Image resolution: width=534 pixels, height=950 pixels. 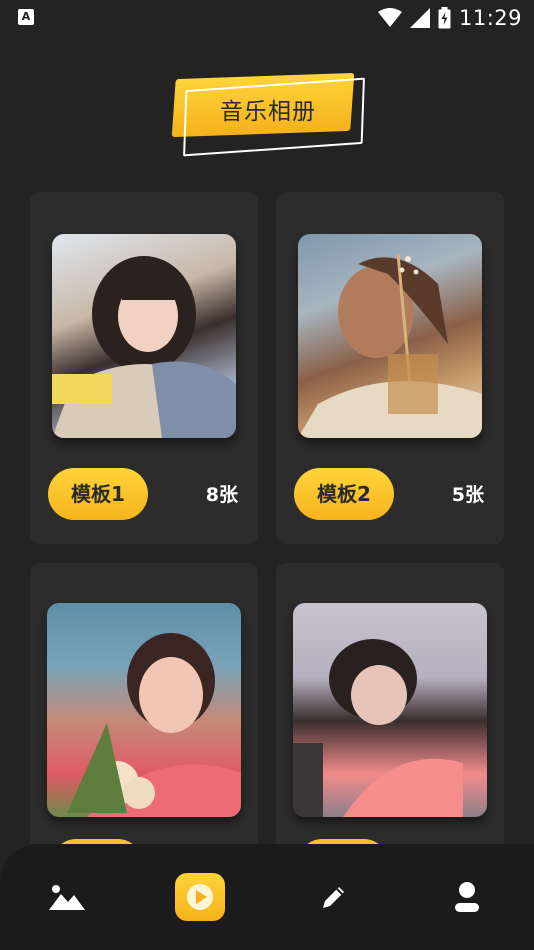 I want to click on girl-painting-photo, so click(x=144, y=336).